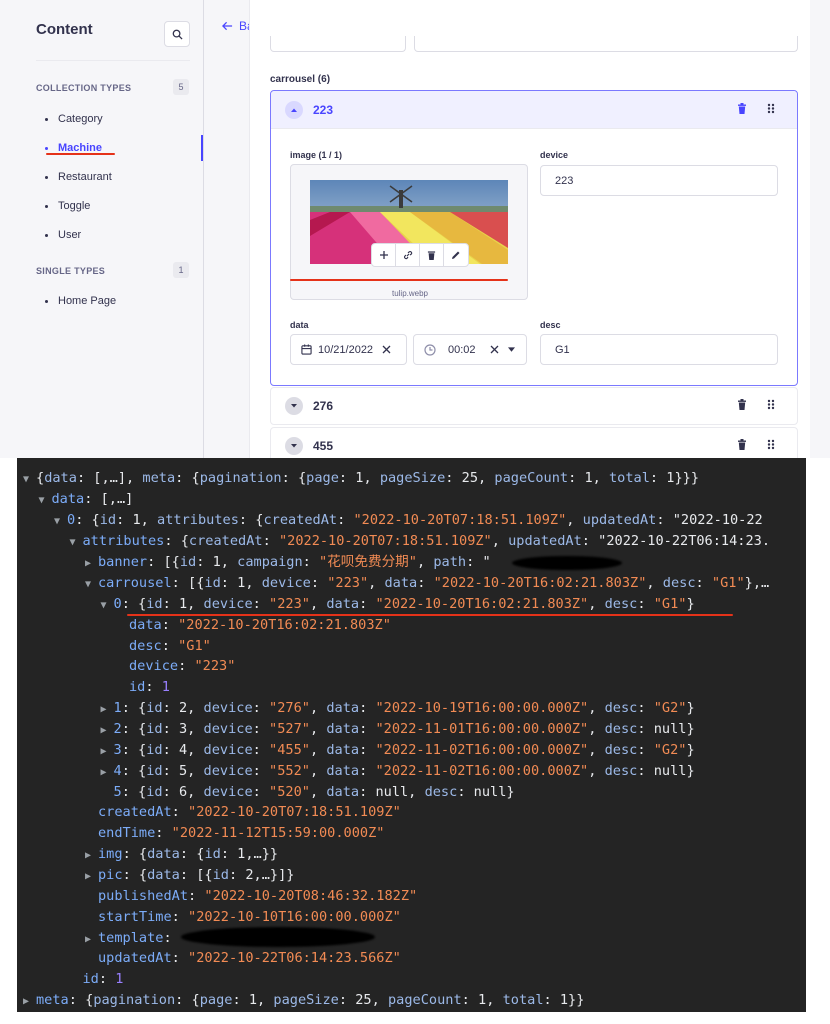 The width and height of the screenshot is (830, 1024). Describe the element at coordinates (177, 34) in the screenshot. I see `search-button` at that location.